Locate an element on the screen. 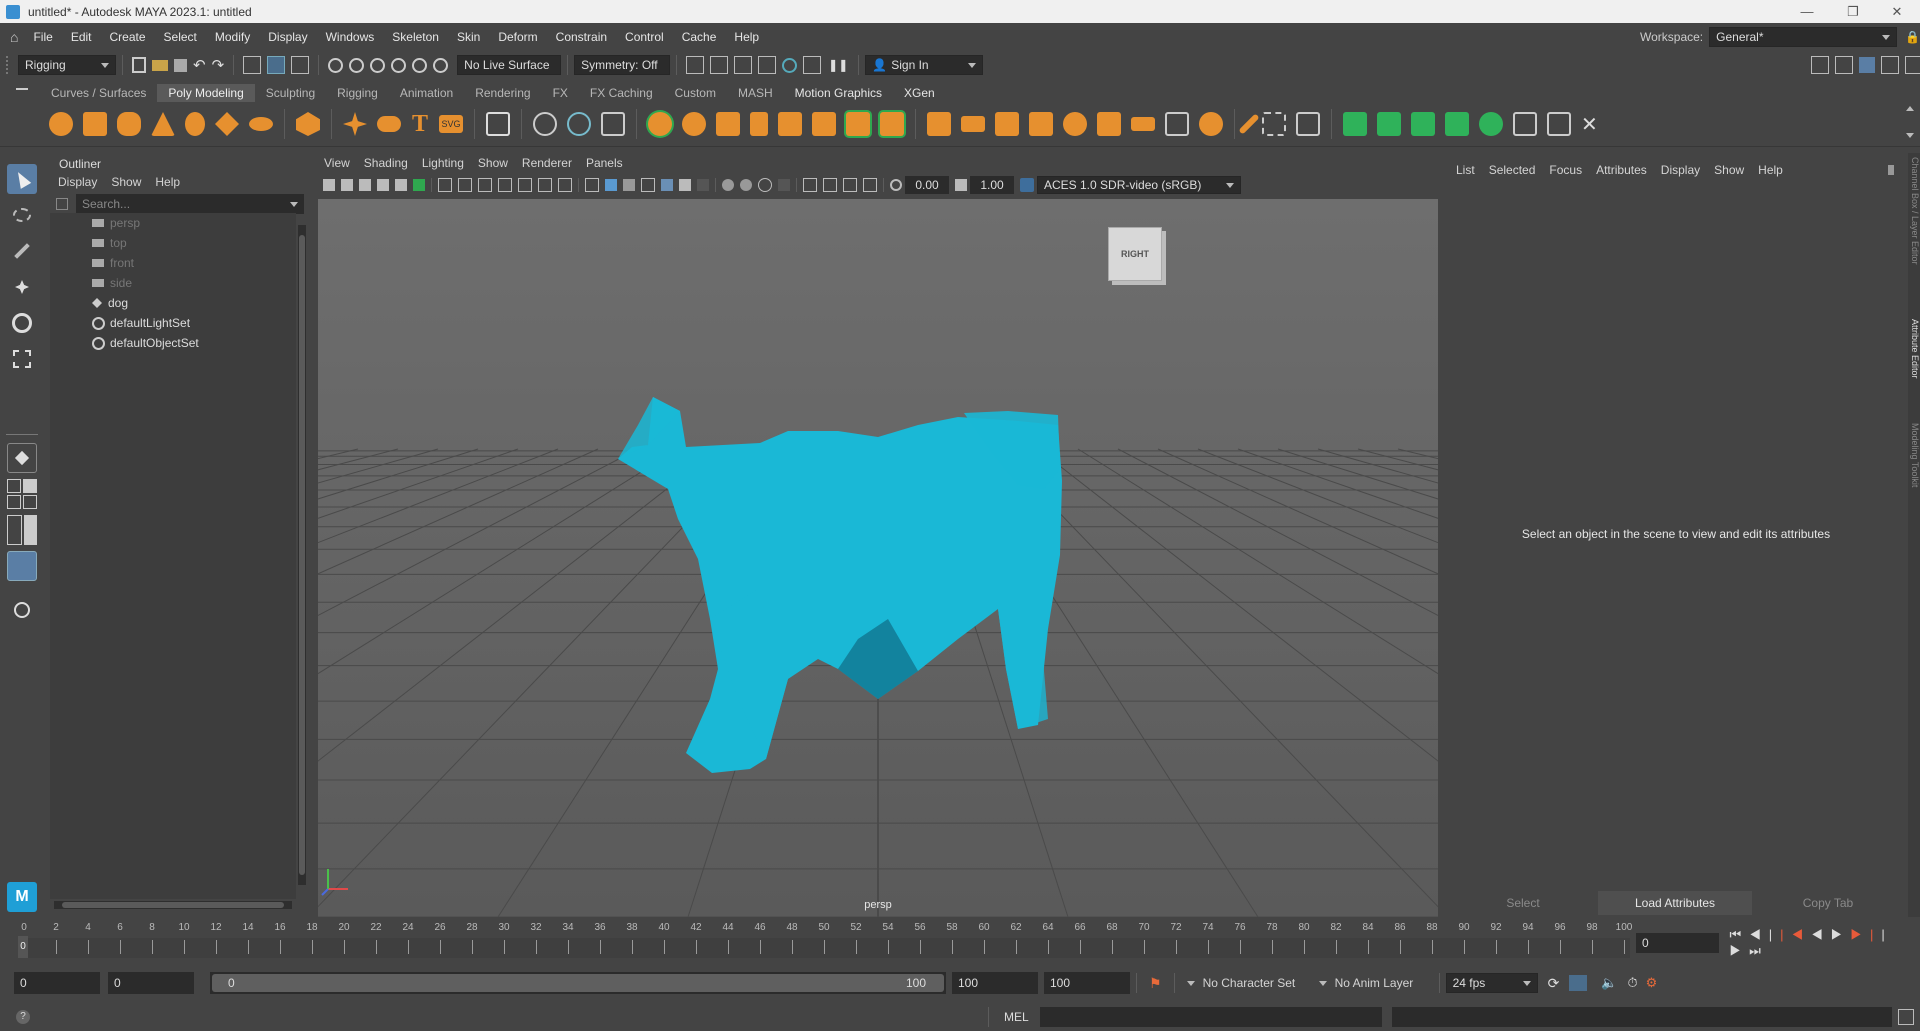  anim-prefs-icon: ⏱ is located at coordinates (1632, 983).